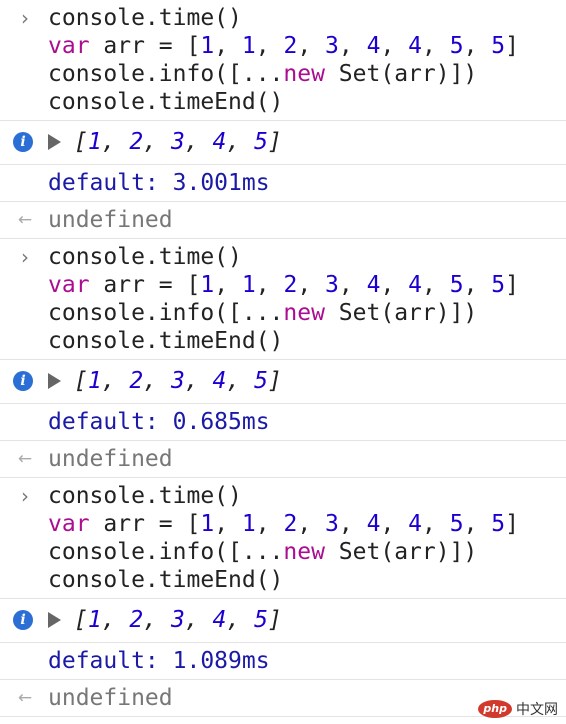 The width and height of the screenshot is (566, 724). Describe the element at coordinates (537, 710) in the screenshot. I see `watermark-text: 中文网` at that location.